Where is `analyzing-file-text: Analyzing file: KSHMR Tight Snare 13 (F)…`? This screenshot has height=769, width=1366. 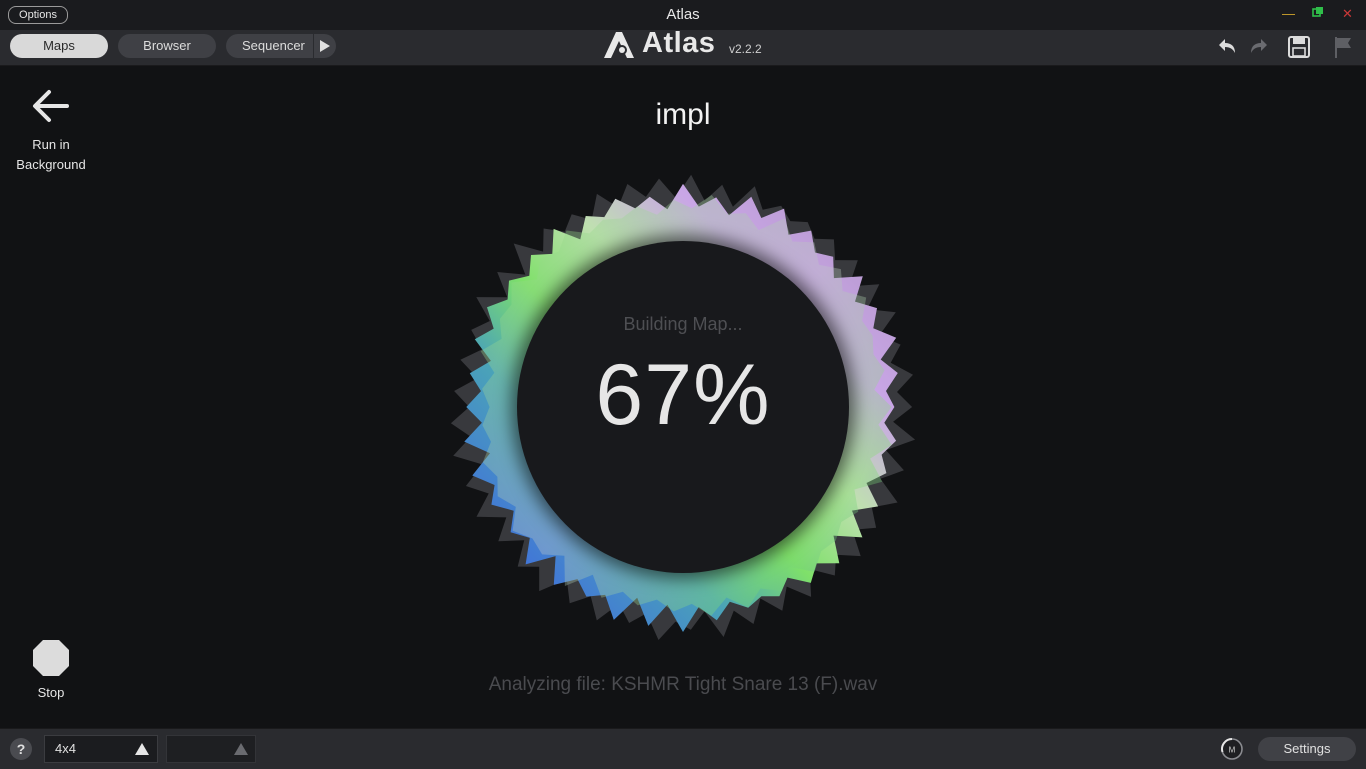 analyzing-file-text: Analyzing file: KSHMR Tight Snare 13 (F)… is located at coordinates (683, 684).